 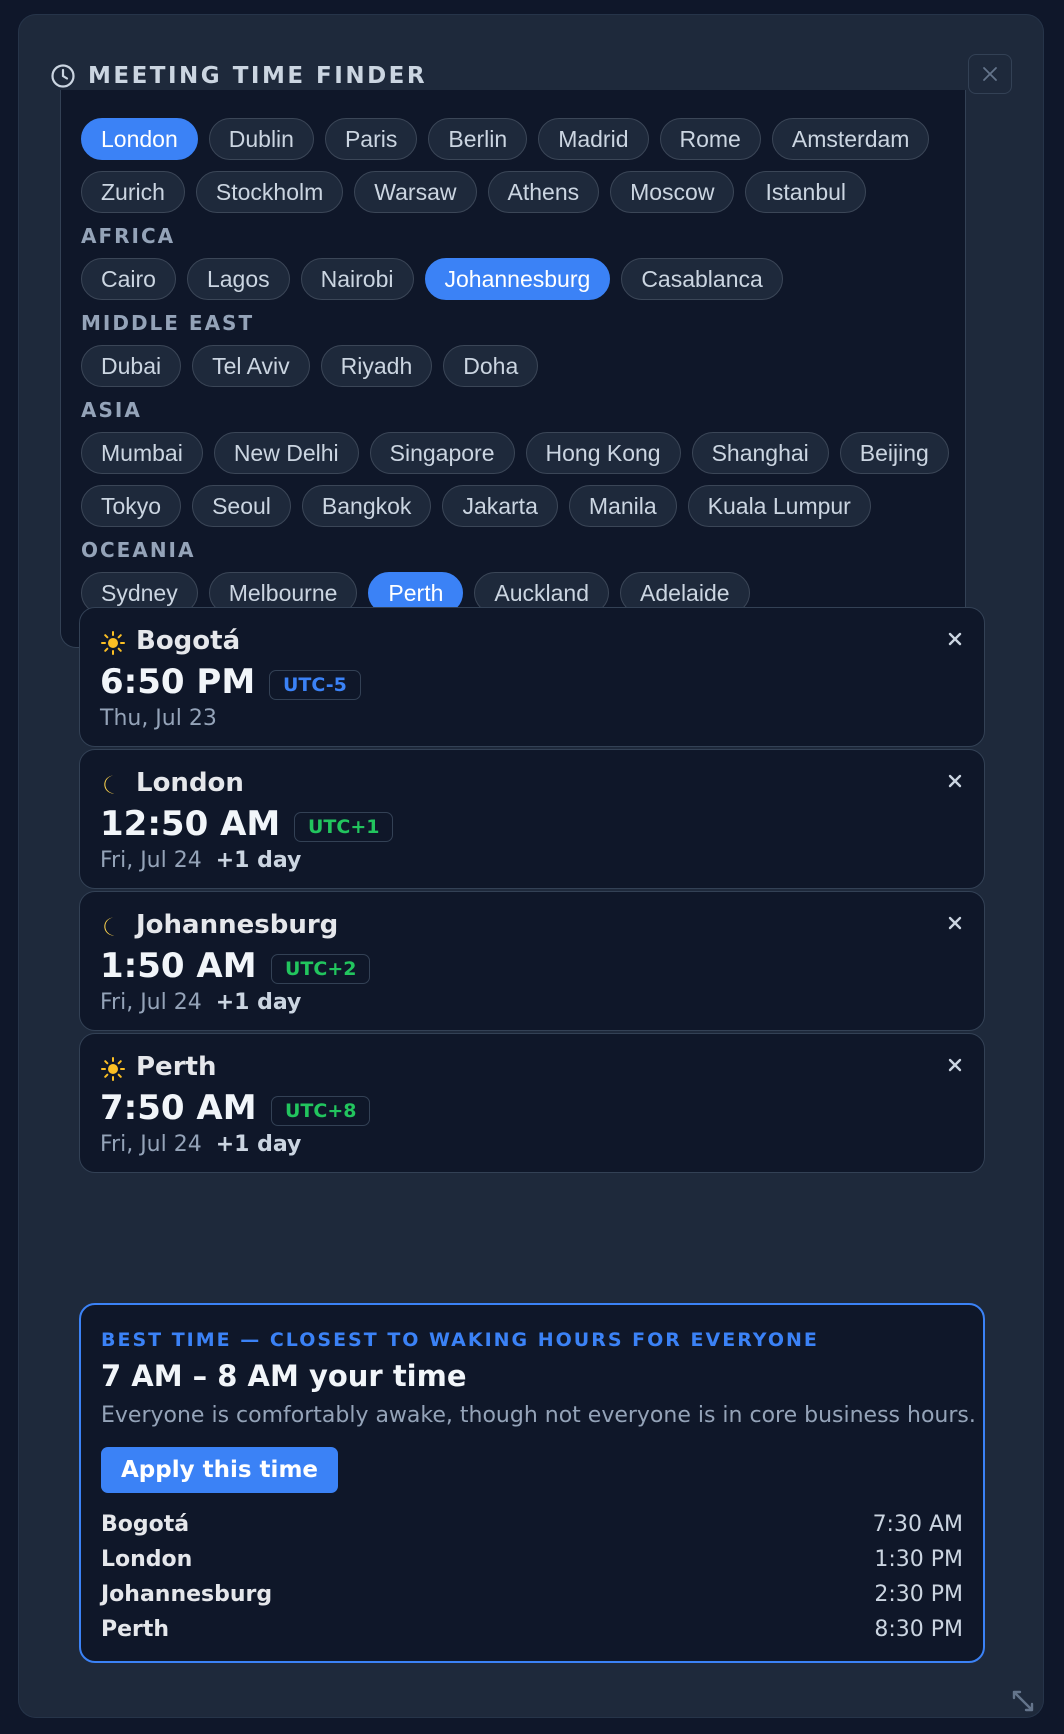 I want to click on region-label: OCEANIA, so click(x=138, y=550).